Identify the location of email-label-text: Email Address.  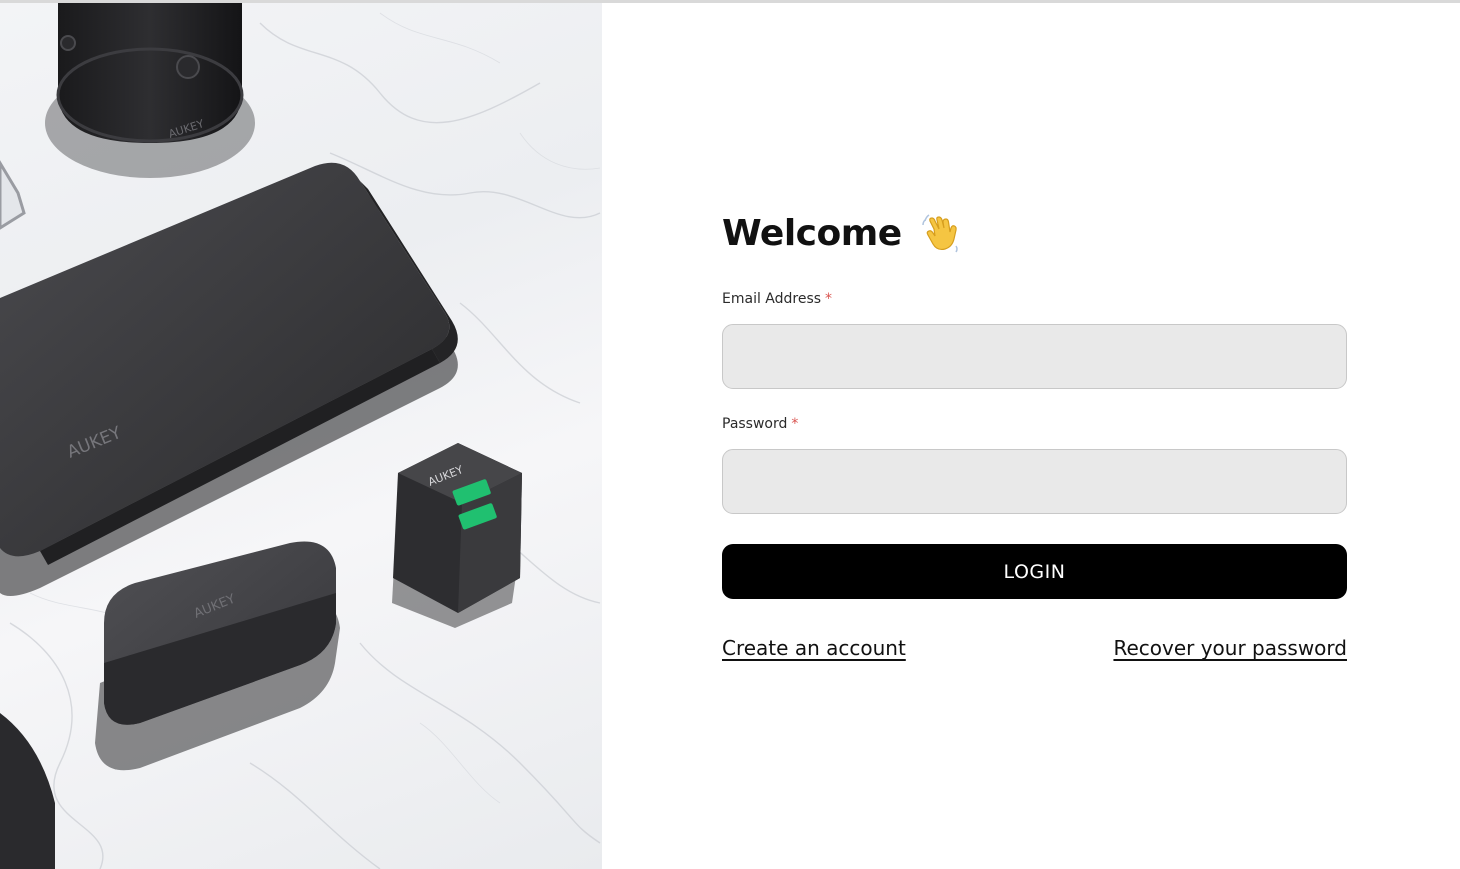
(772, 299).